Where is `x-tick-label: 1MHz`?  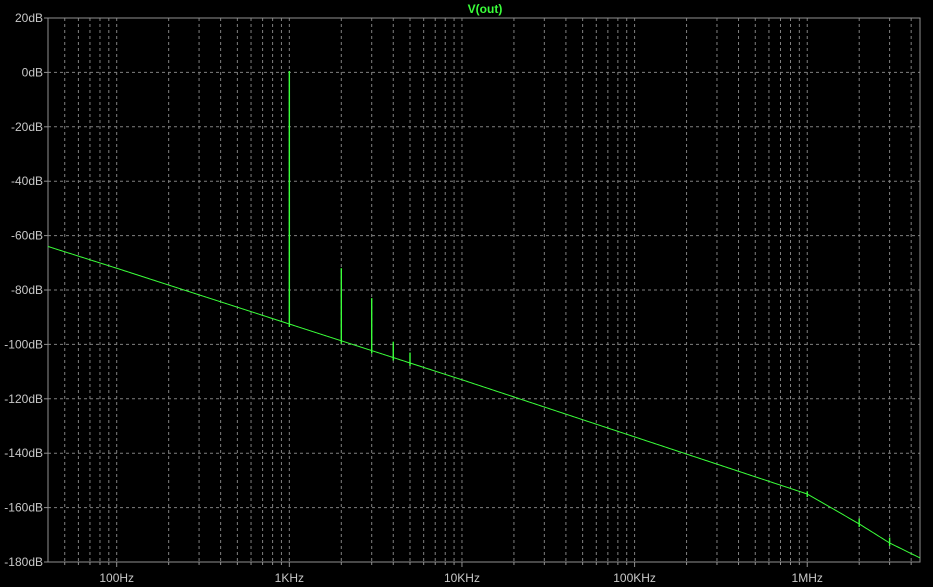 x-tick-label: 1MHz is located at coordinates (807, 578).